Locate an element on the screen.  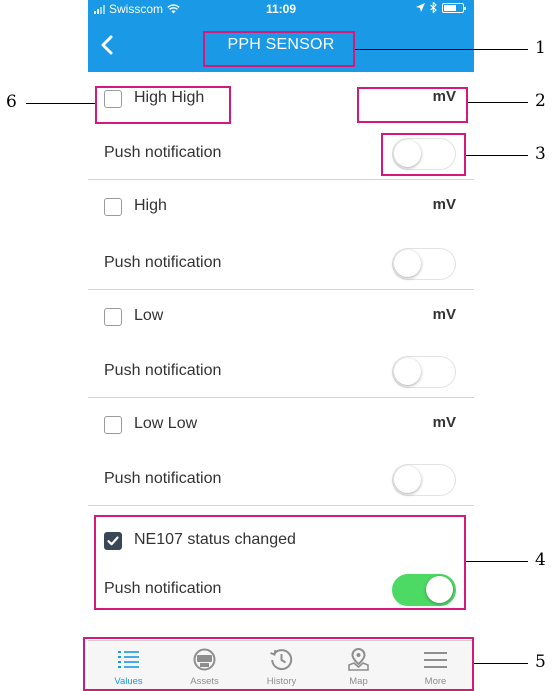
sensor-icon is located at coordinates (204, 659).